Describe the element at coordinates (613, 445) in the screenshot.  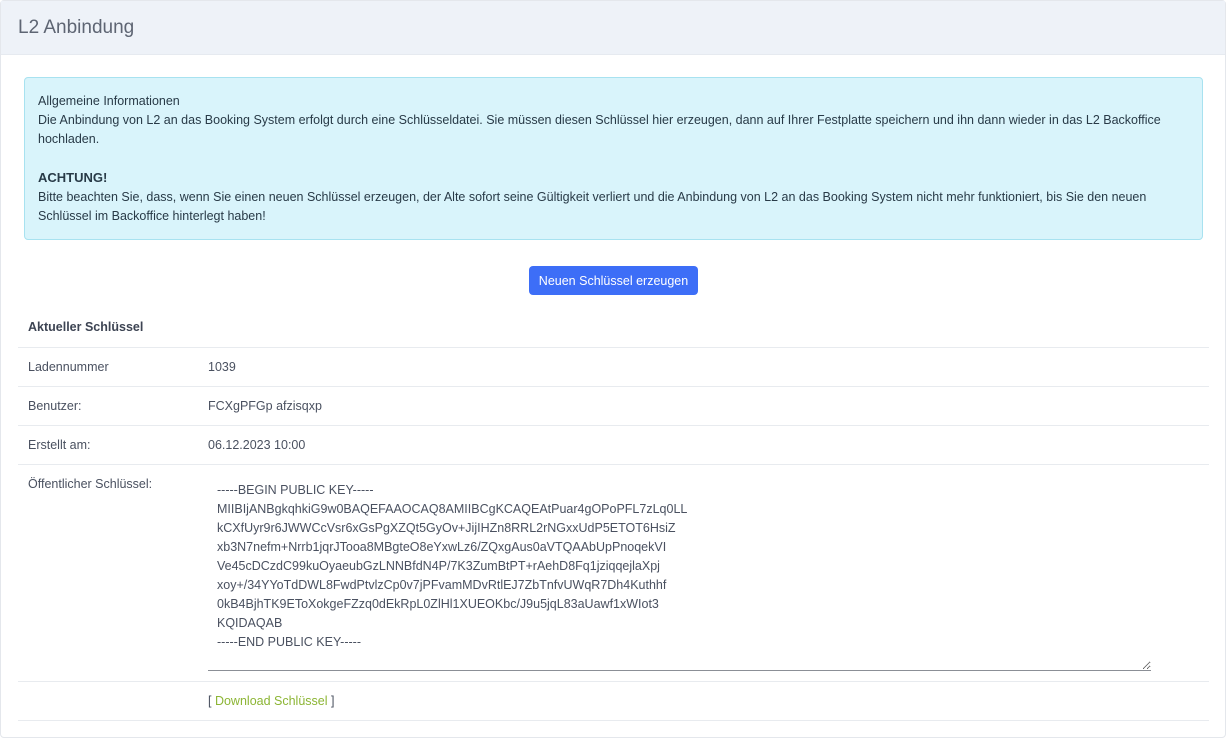
I see `table-row-created: Erstellt am: 06.12.2023 10:00` at that location.